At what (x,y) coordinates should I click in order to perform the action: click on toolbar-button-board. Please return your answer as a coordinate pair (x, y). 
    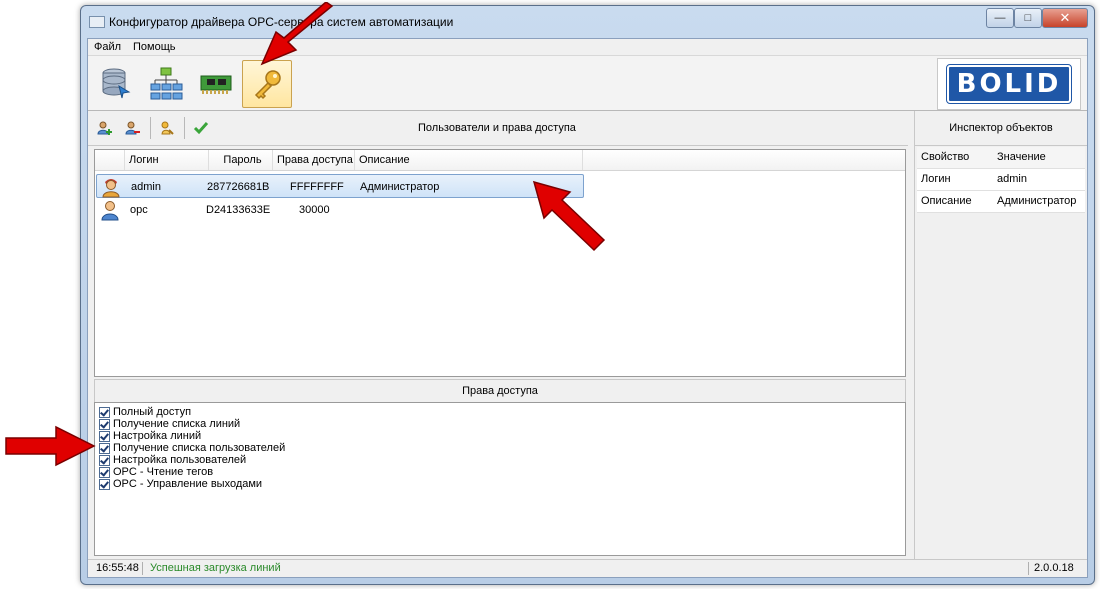
    Looking at the image, I should click on (216, 83).